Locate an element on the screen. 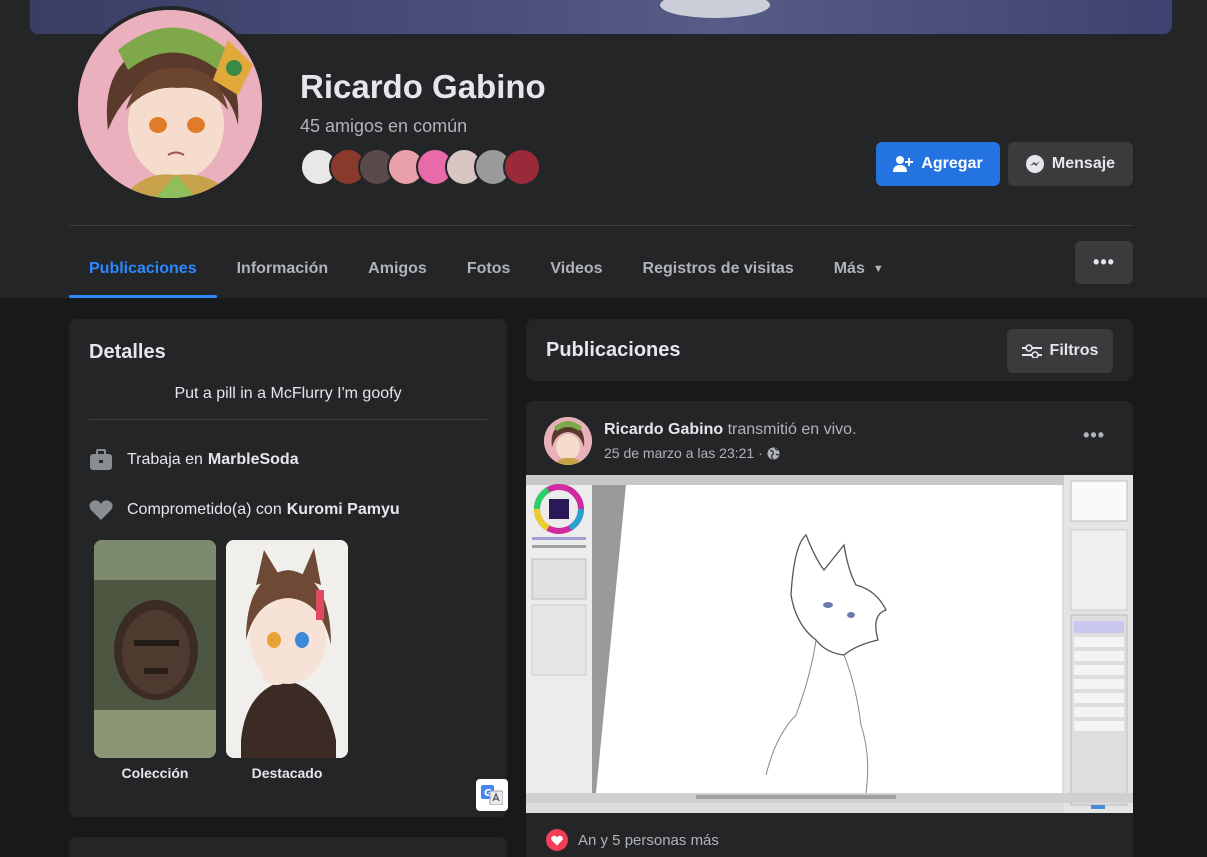 This screenshot has height=857, width=1207. filters-button: Filtros is located at coordinates (1060, 351).